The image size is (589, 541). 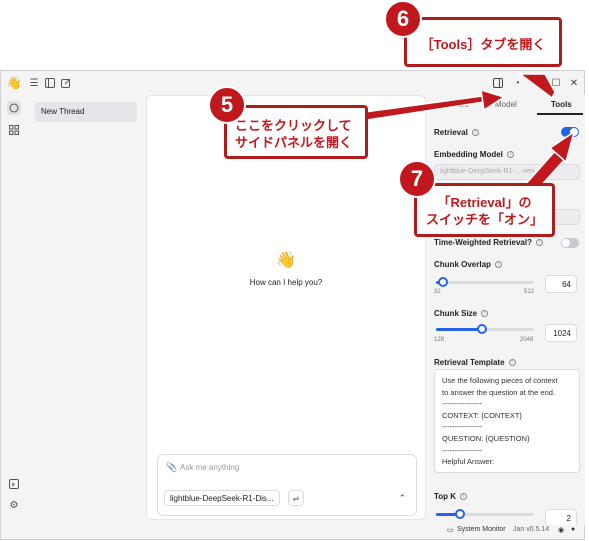 What do you see at coordinates (498, 83) in the screenshot?
I see `right-panel-toggle-icon` at bounding box center [498, 83].